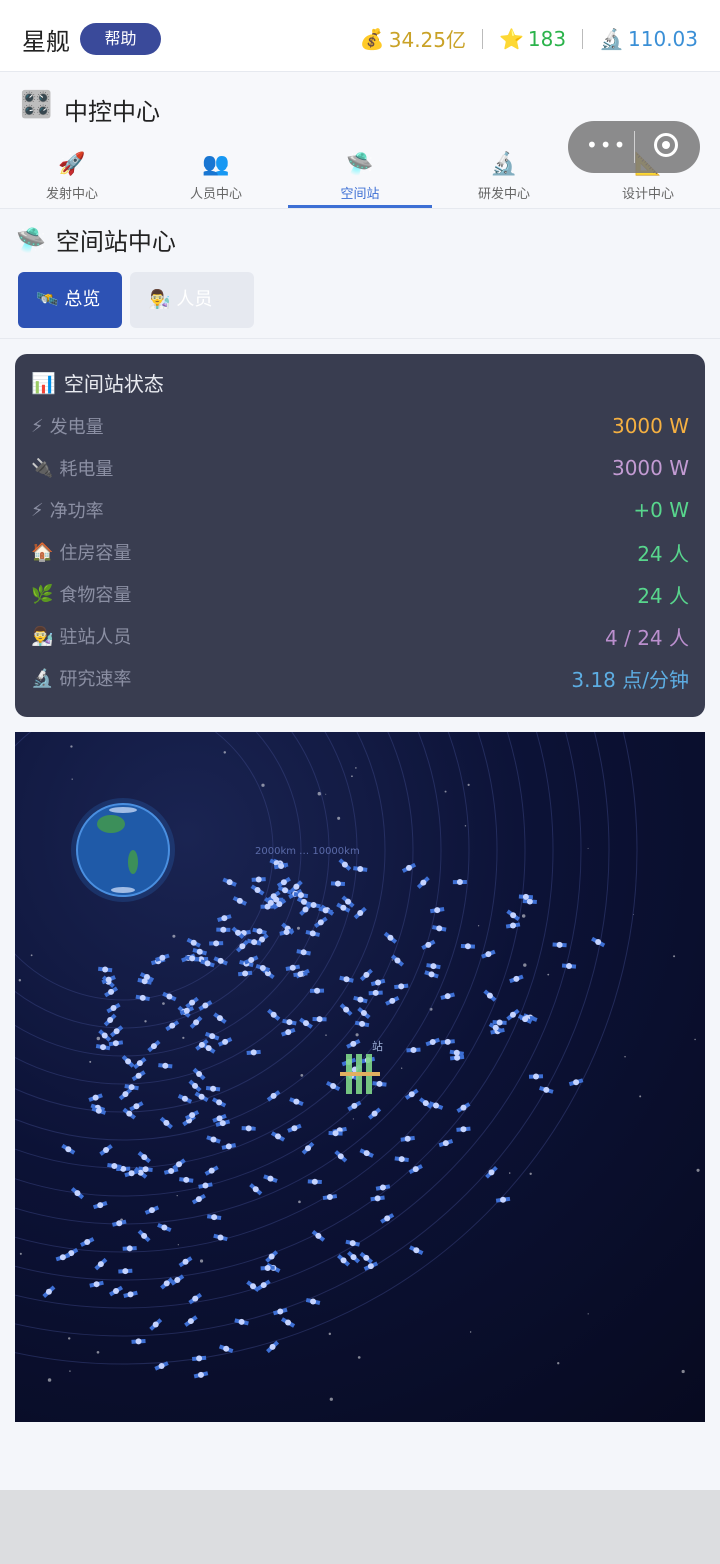 This screenshot has width=720, height=1564. I want to click on status-row: 🌿 食物容量 24 人, so click(360, 594).